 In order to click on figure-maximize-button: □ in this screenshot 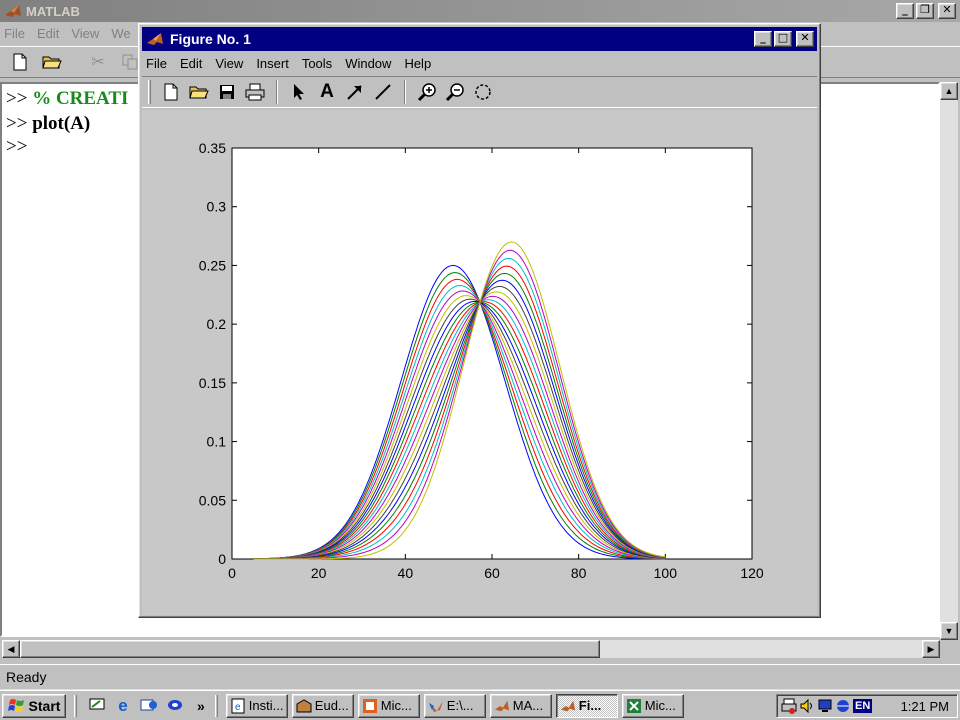, I will do `click(783, 39)`.